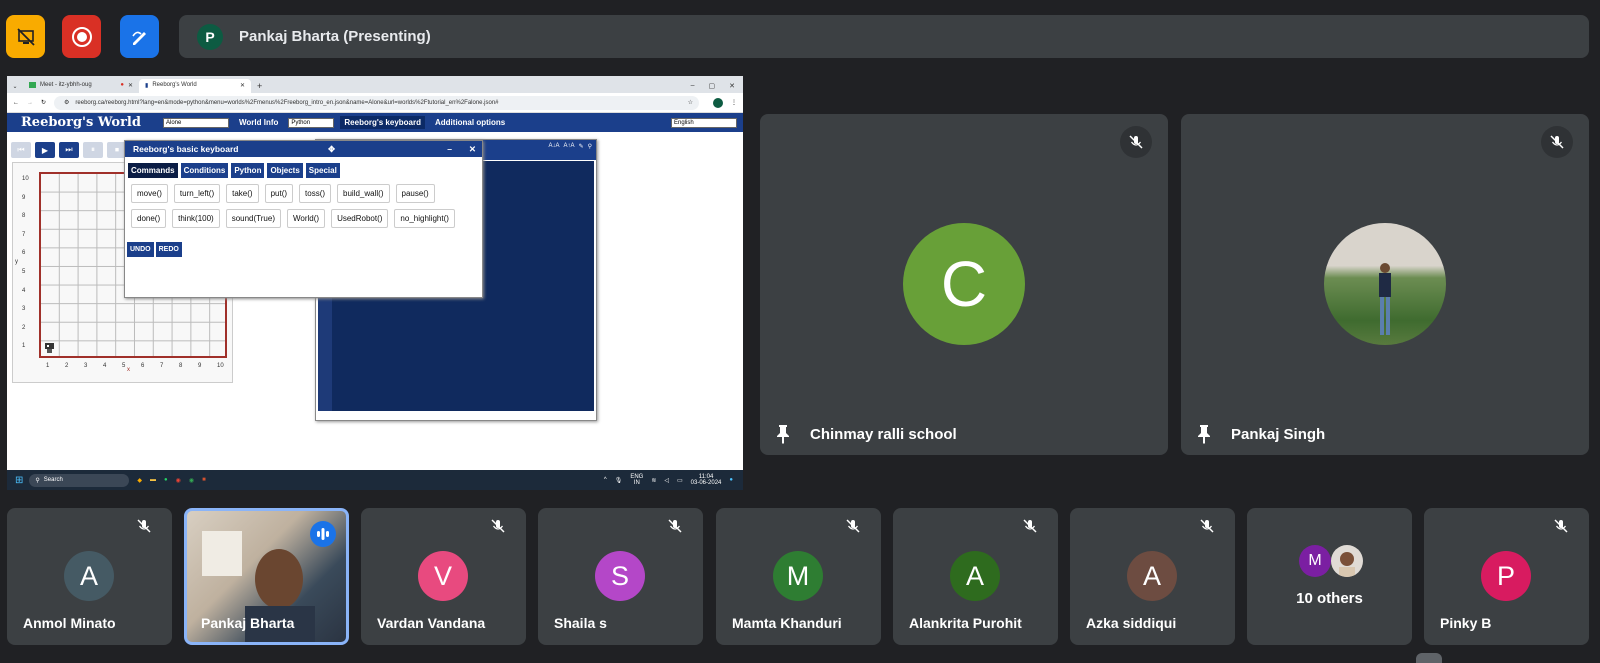 The image size is (1600, 663). What do you see at coordinates (21, 150) in the screenshot?
I see `reload-world-icon: ⏮` at bounding box center [21, 150].